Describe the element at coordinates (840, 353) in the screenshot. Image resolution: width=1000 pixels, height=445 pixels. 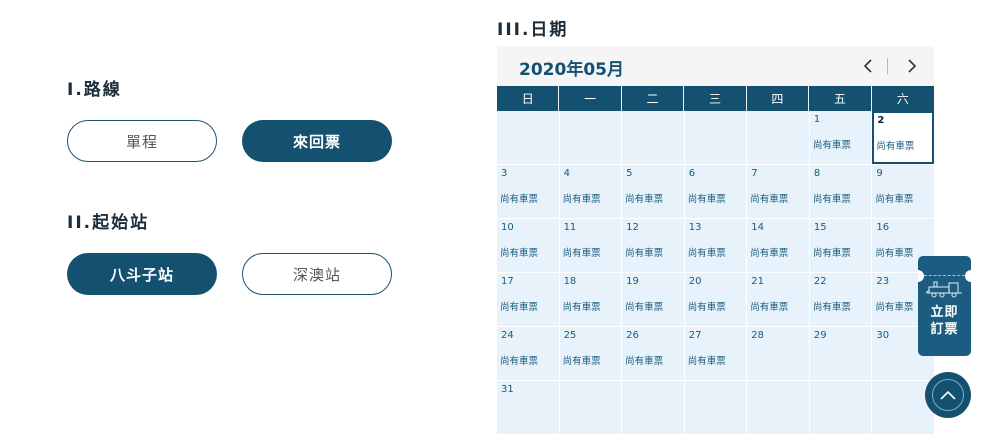
I see `calendar-day-cell: 29` at that location.